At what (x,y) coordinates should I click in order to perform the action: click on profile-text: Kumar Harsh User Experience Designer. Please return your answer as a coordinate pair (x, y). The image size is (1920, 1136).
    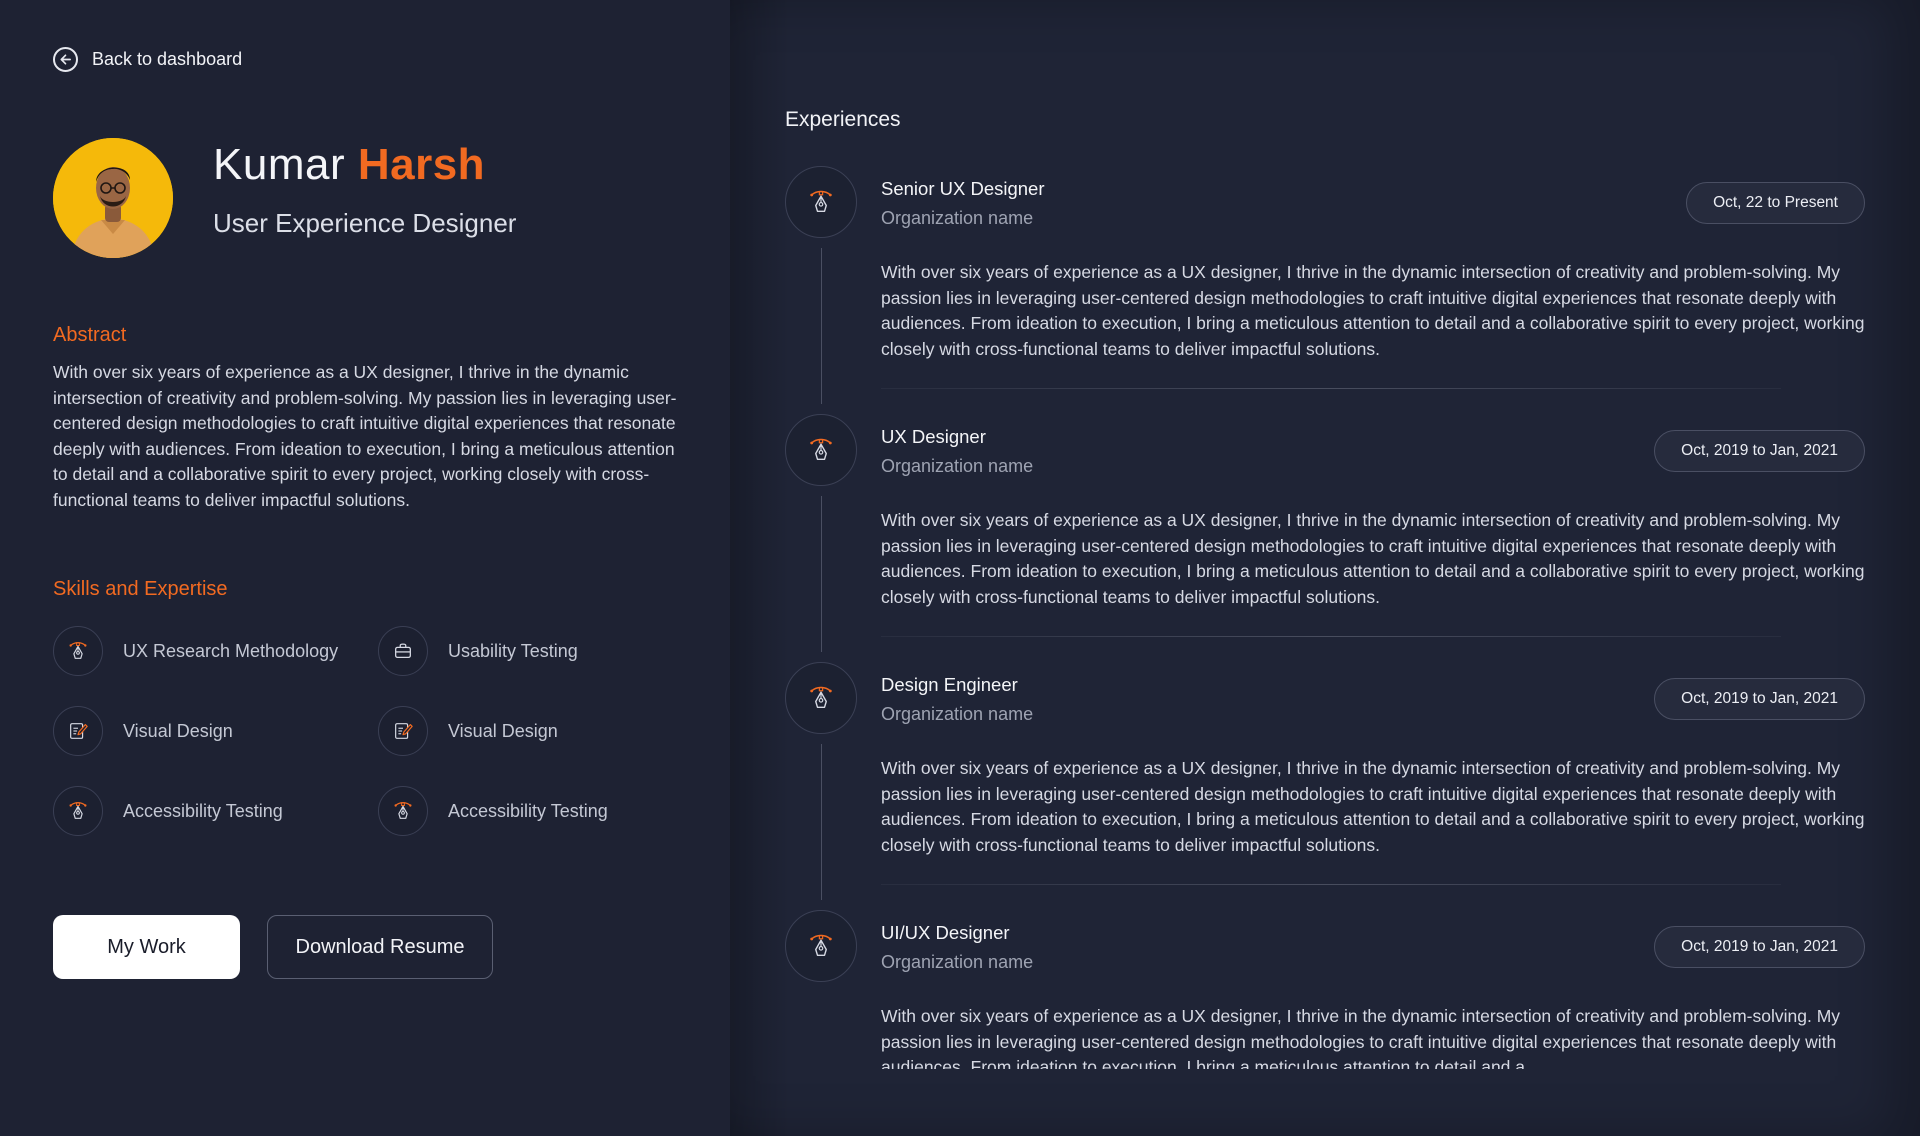
    Looking at the image, I should click on (365, 189).